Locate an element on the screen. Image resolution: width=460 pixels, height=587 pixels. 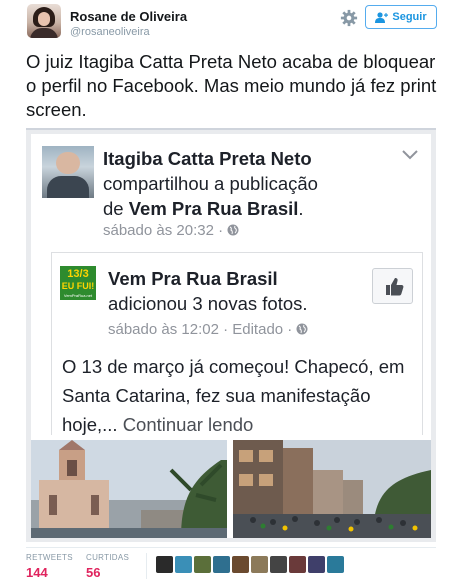
add-user-icon is located at coordinates (382, 17).